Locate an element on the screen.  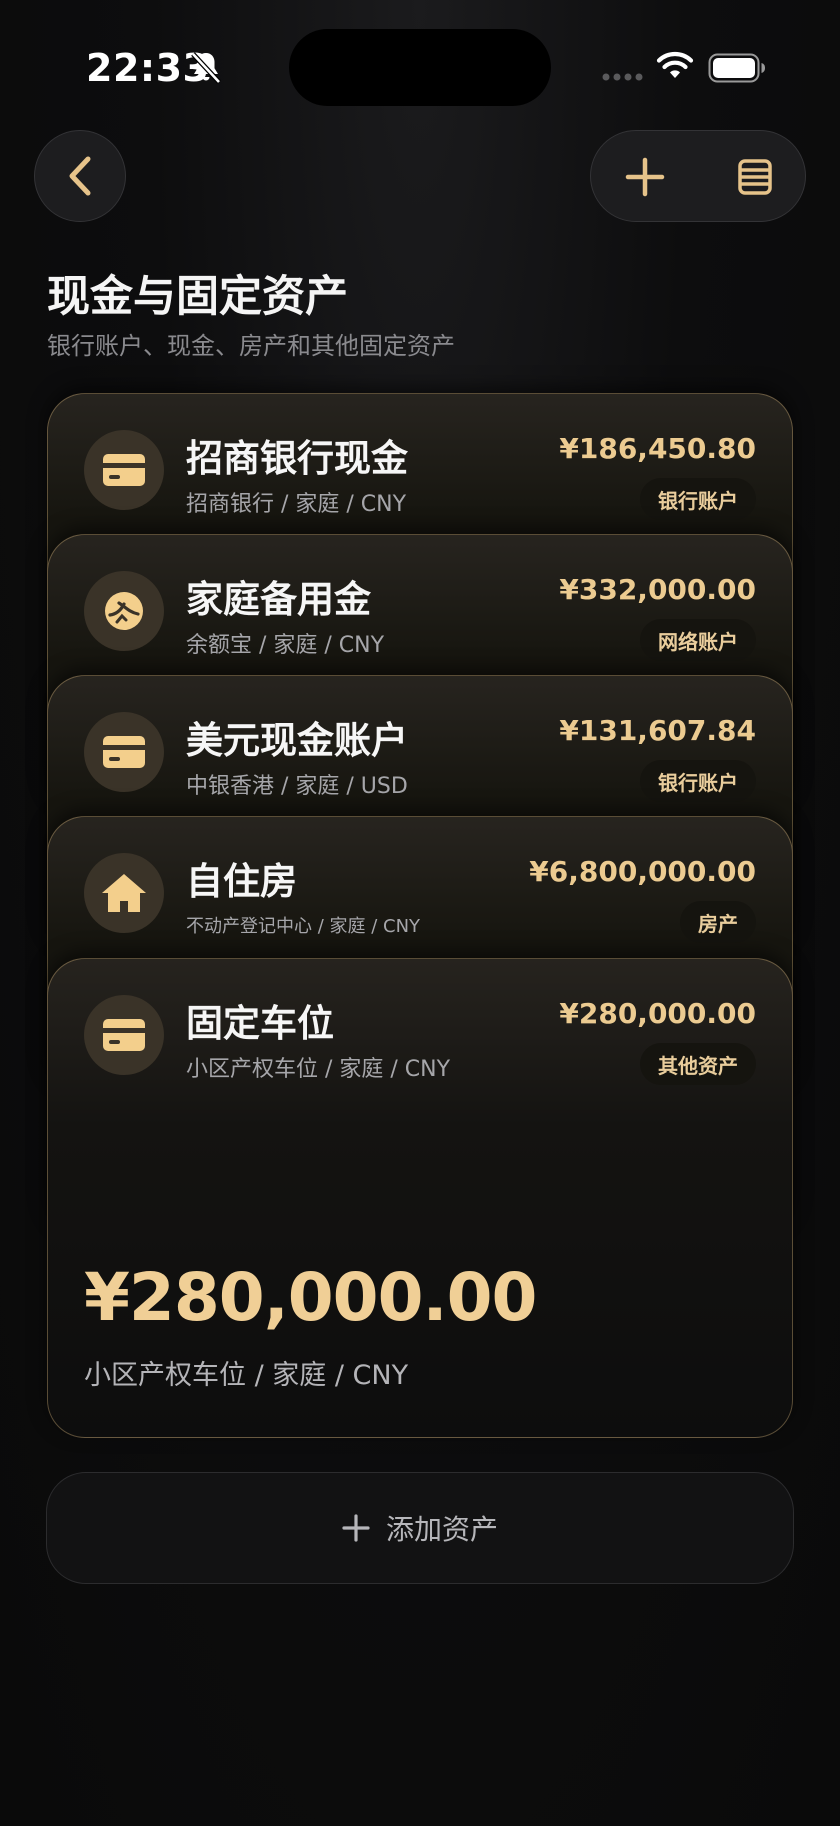
signal-dots-icon is located at coordinates (622, 77).